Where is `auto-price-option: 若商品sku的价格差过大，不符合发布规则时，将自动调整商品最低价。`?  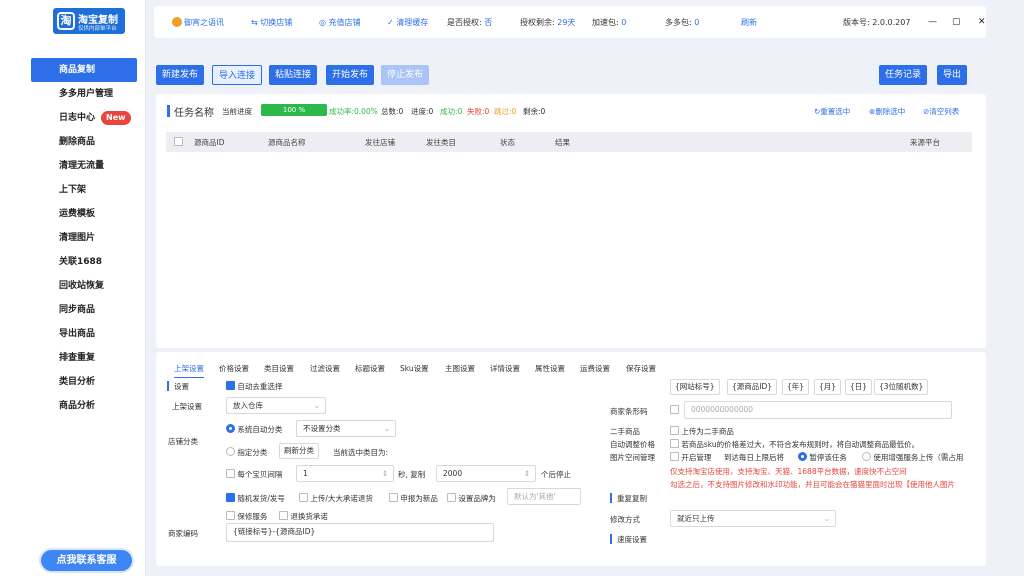
auto-price-option: 若商品sku的价格差过大，不符合发布规则时，将自动调整商品最低价。 is located at coordinates (794, 444).